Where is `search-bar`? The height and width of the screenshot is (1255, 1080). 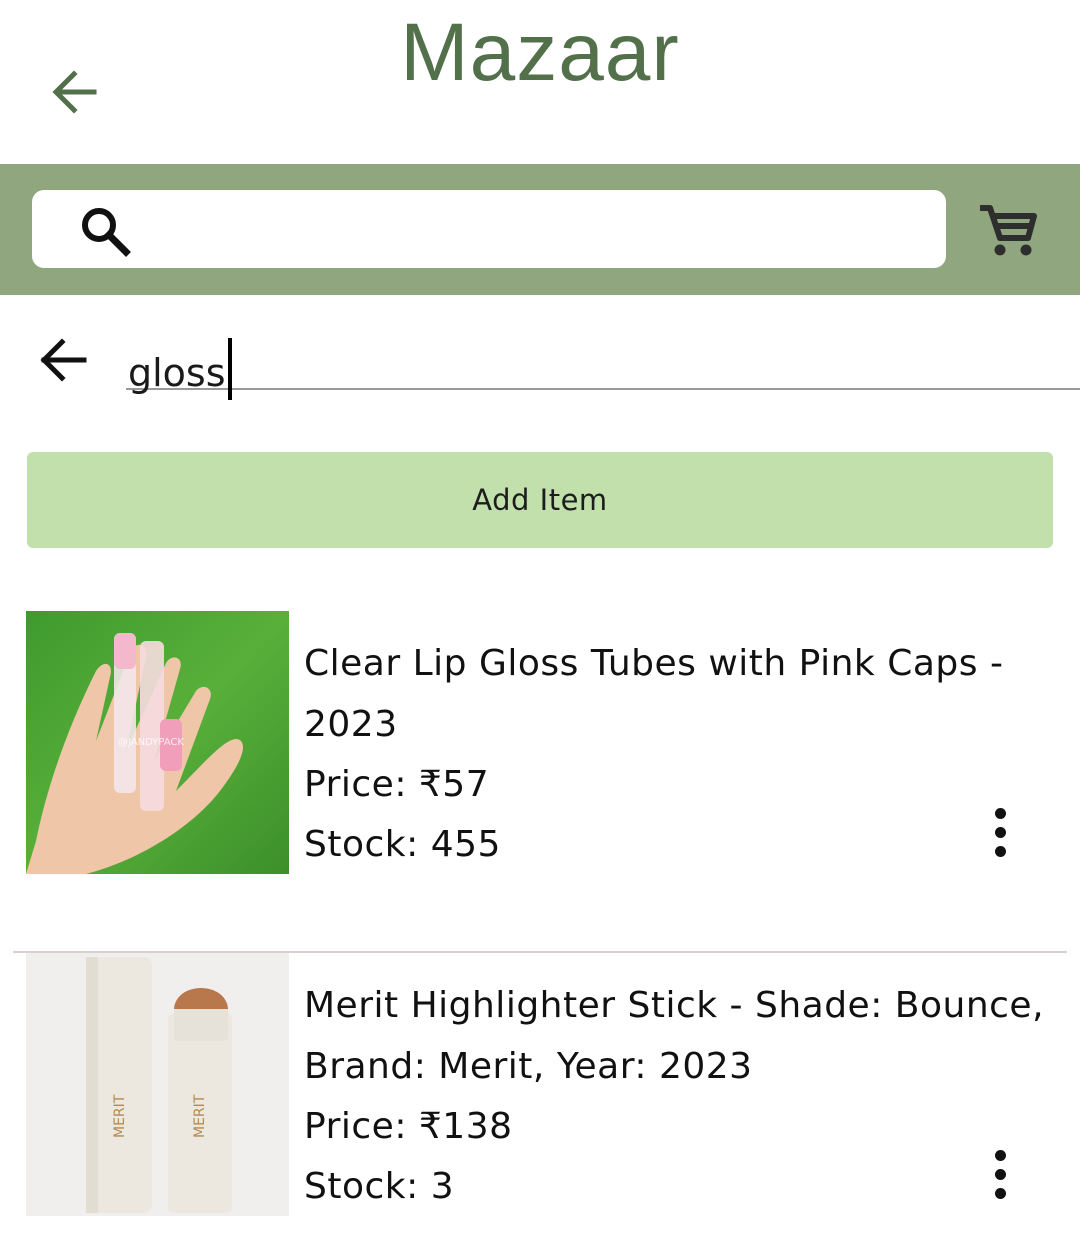 search-bar is located at coordinates (540, 229).